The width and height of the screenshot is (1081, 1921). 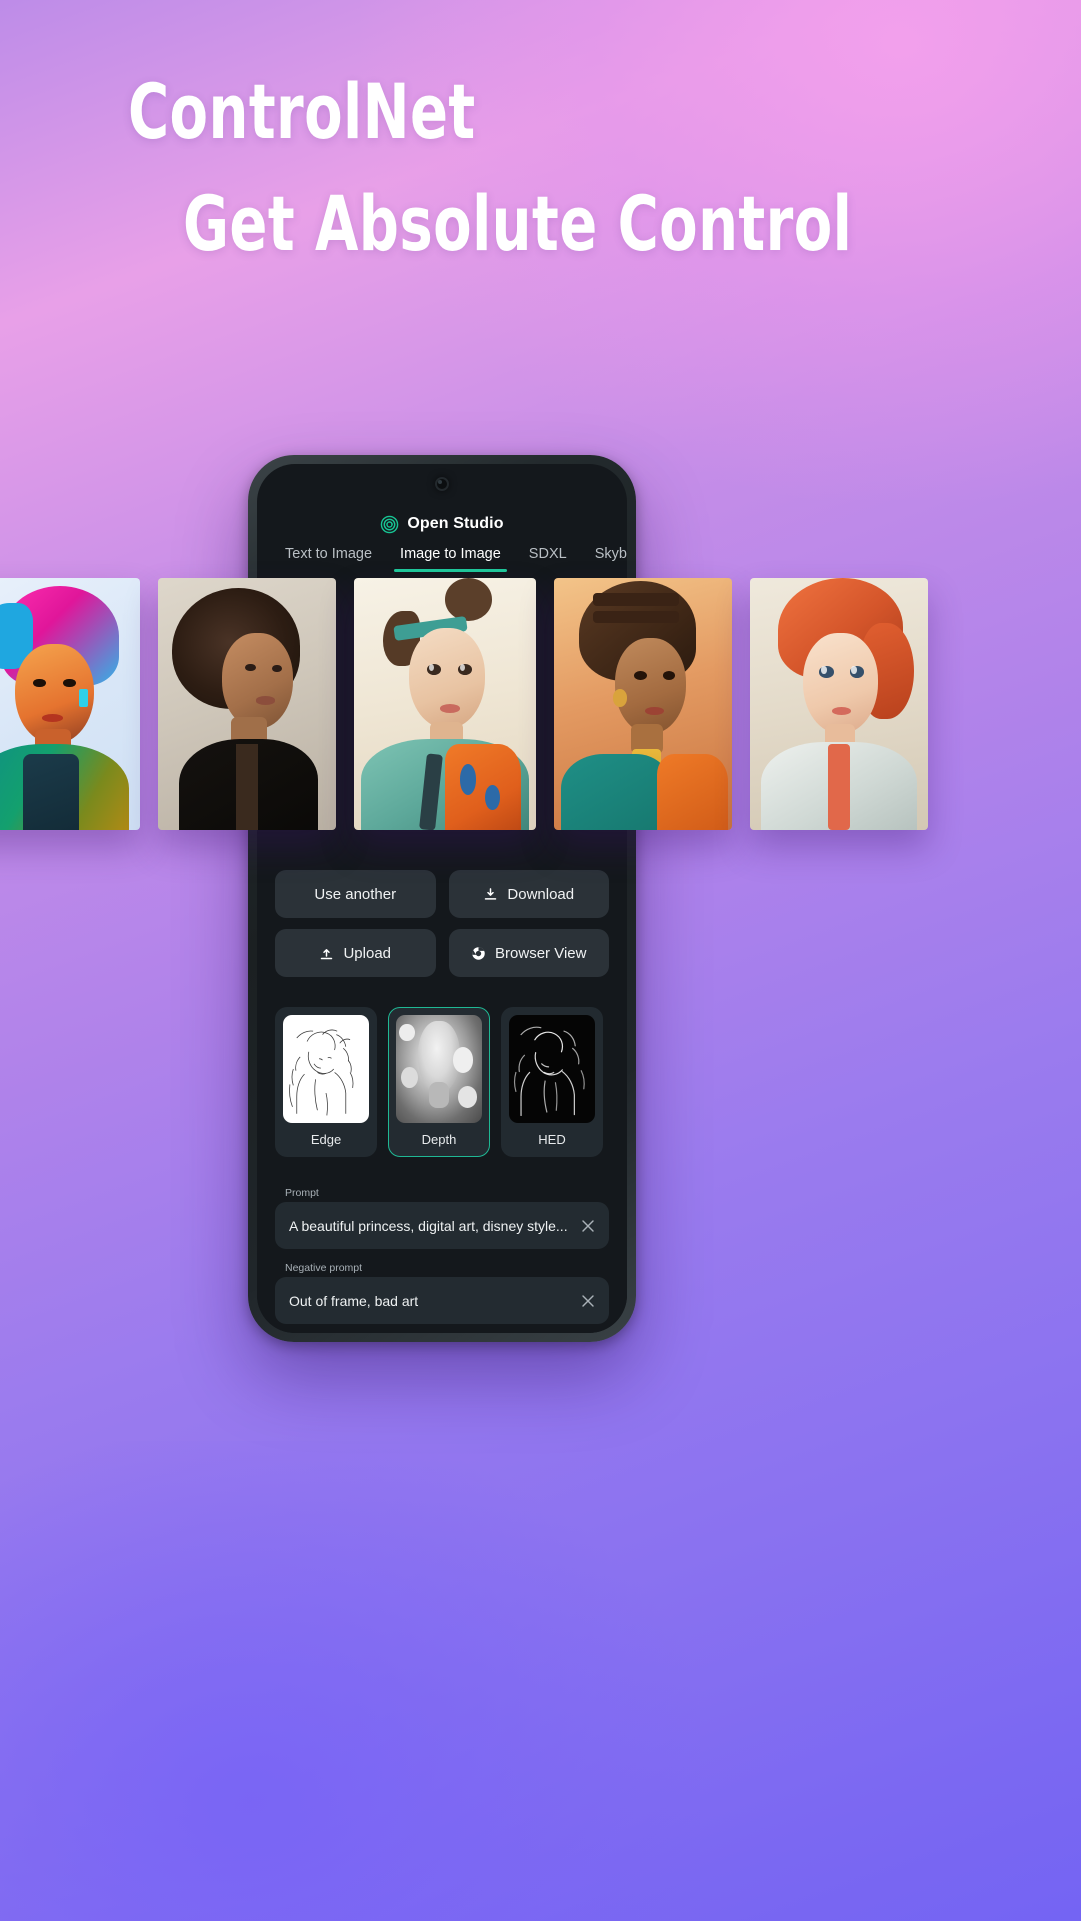 I want to click on headline-line-2: Get Absolute Control, so click(x=518, y=223).